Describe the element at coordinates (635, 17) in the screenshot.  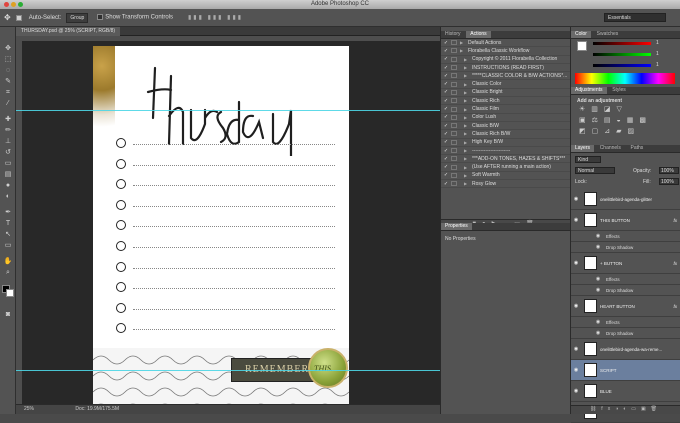
I see `workspace-dropdown: Essentials` at that location.